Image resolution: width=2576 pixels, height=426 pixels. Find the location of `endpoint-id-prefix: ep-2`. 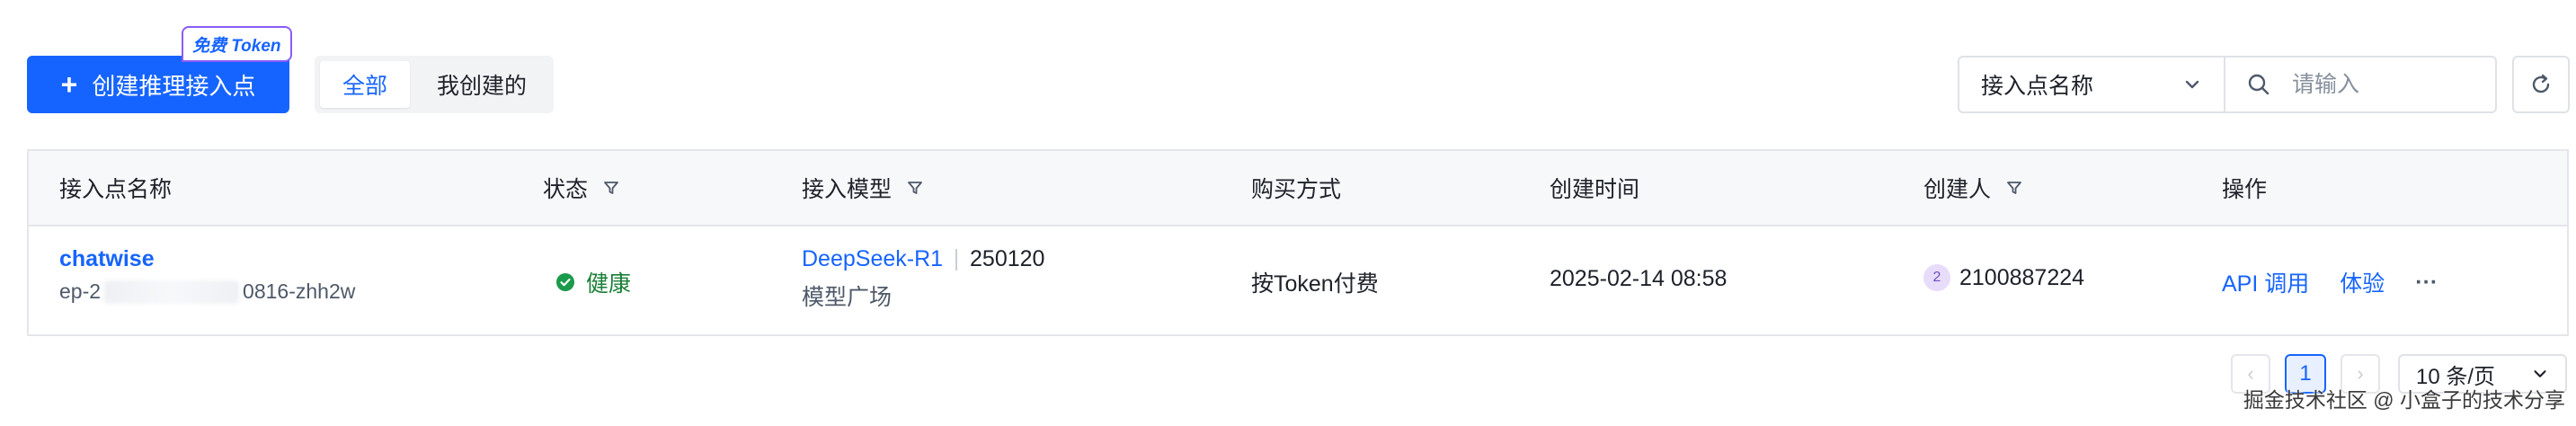

endpoint-id-prefix: ep-2 is located at coordinates (80, 291).